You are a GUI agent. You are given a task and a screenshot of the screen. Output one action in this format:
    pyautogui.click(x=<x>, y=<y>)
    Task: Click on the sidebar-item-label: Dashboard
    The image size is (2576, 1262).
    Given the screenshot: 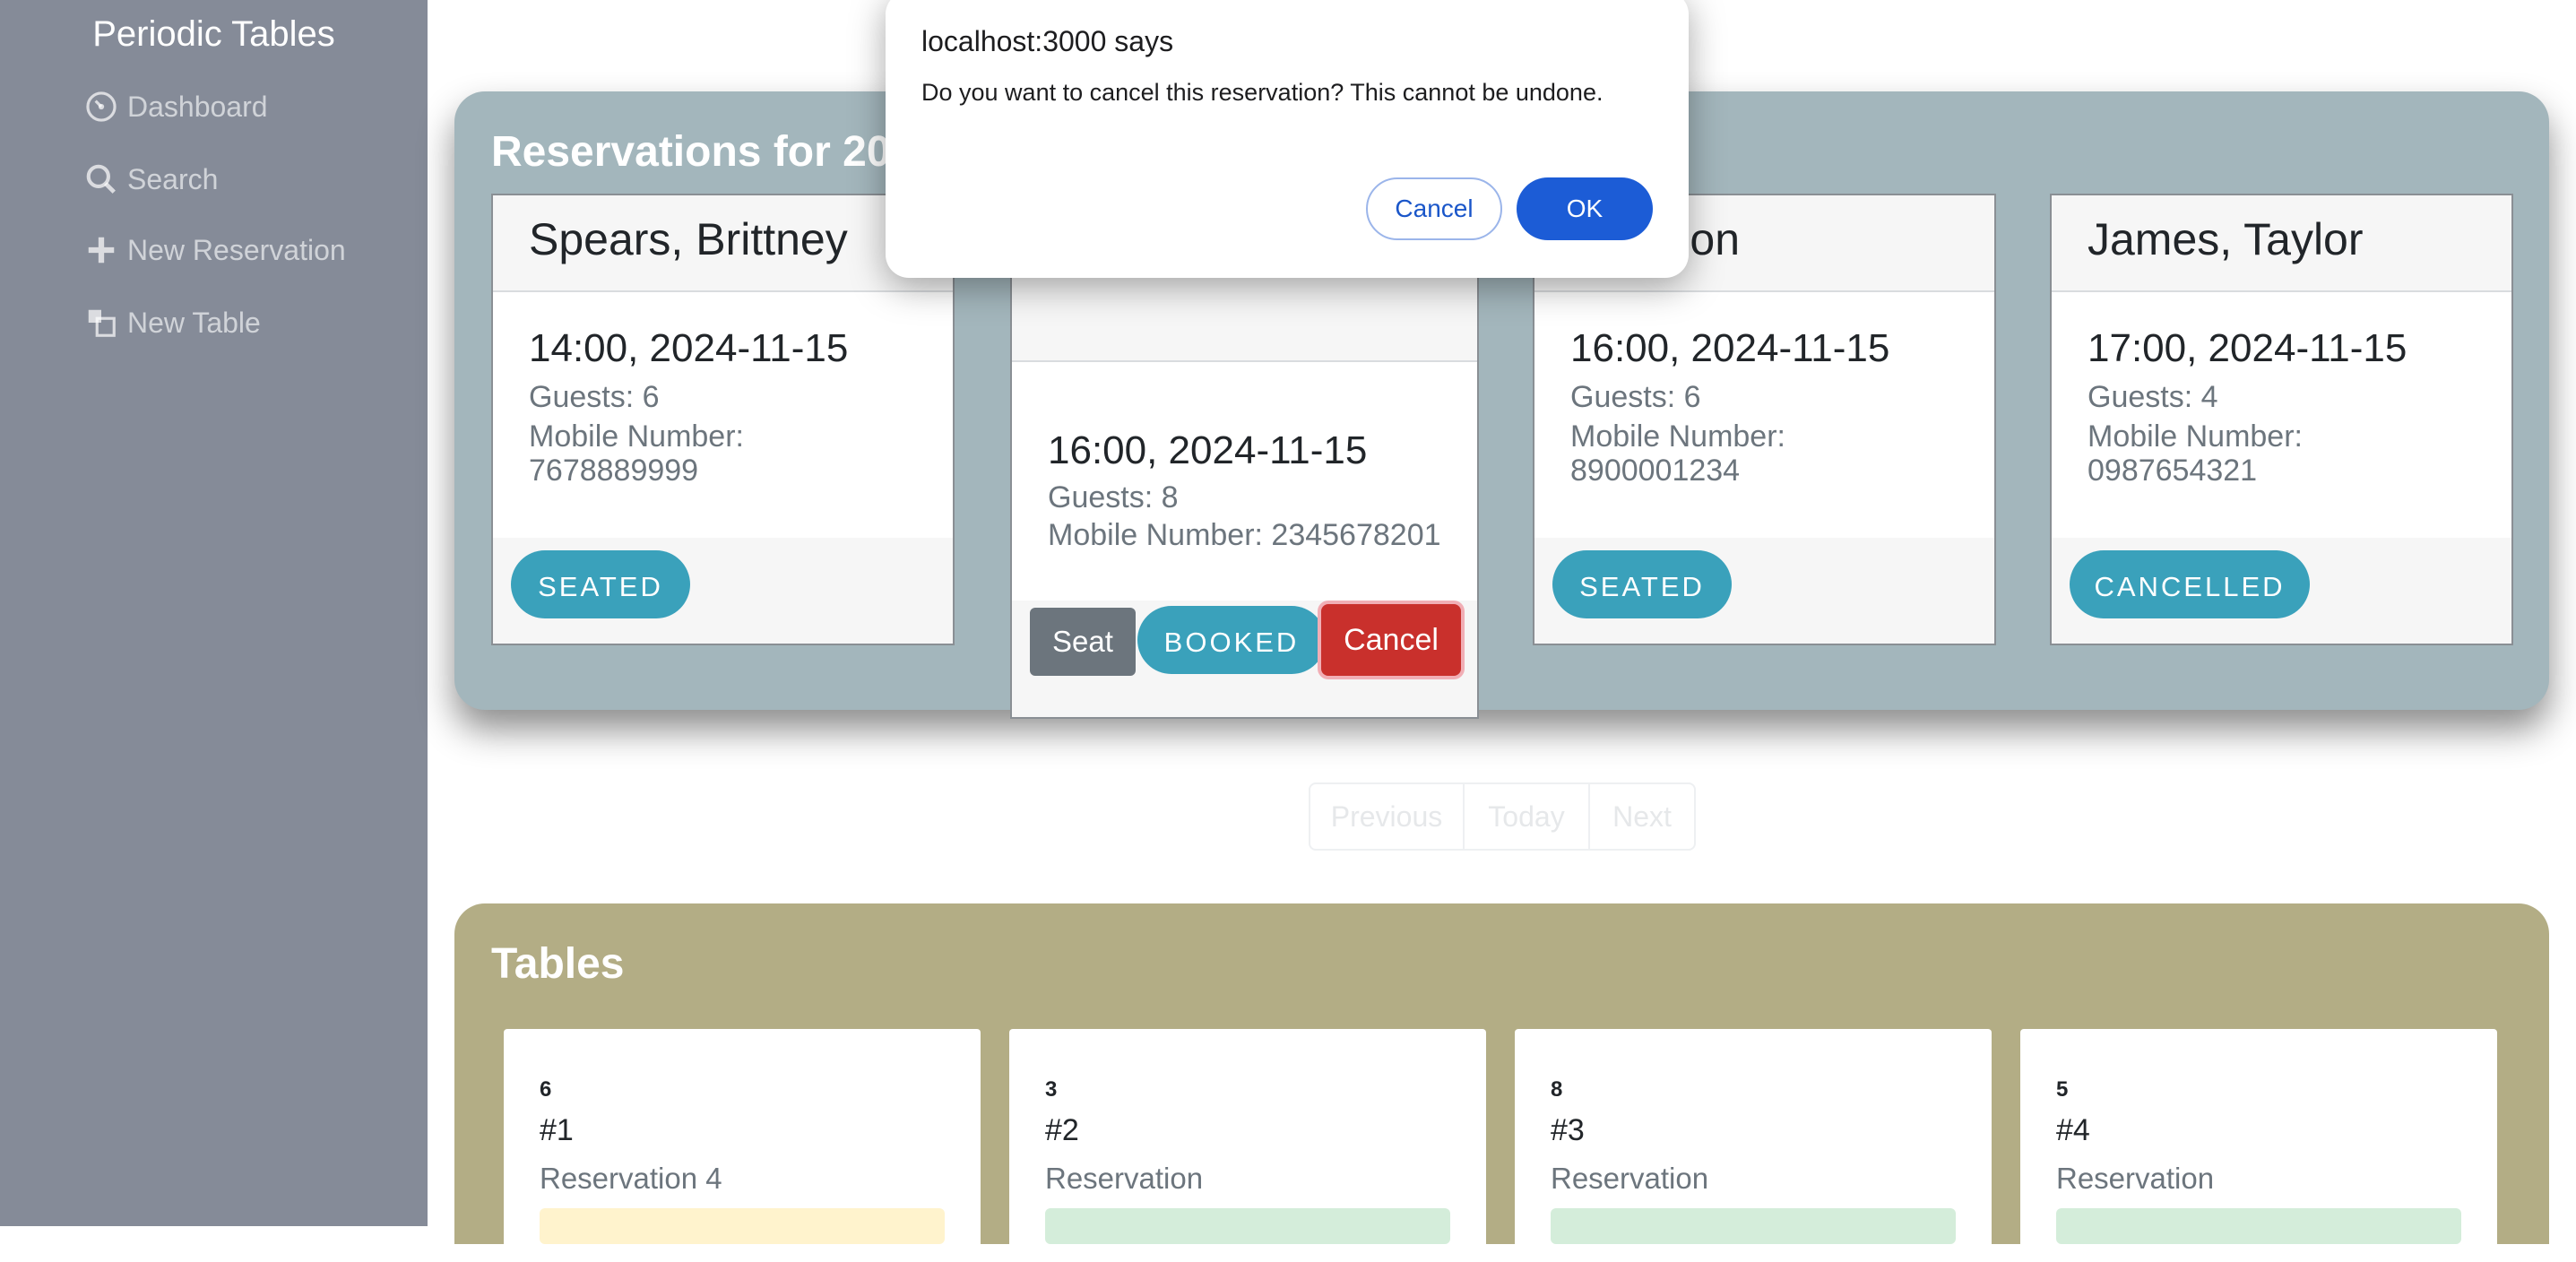 What is the action you would take?
    pyautogui.click(x=197, y=107)
    